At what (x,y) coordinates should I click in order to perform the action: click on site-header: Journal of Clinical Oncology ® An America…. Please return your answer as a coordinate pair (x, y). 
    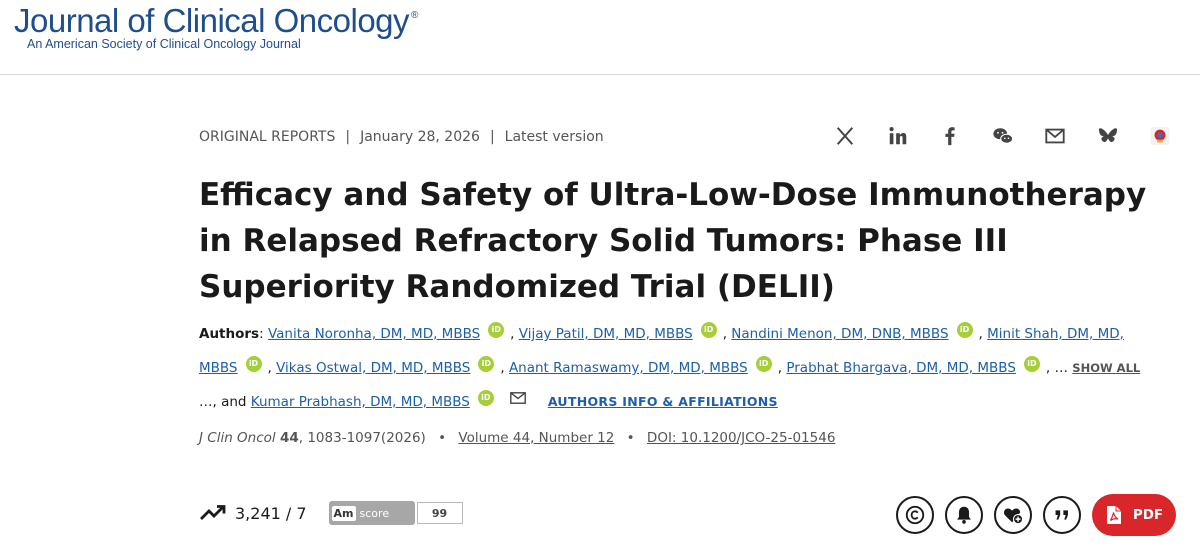
    Looking at the image, I should click on (600, 37).